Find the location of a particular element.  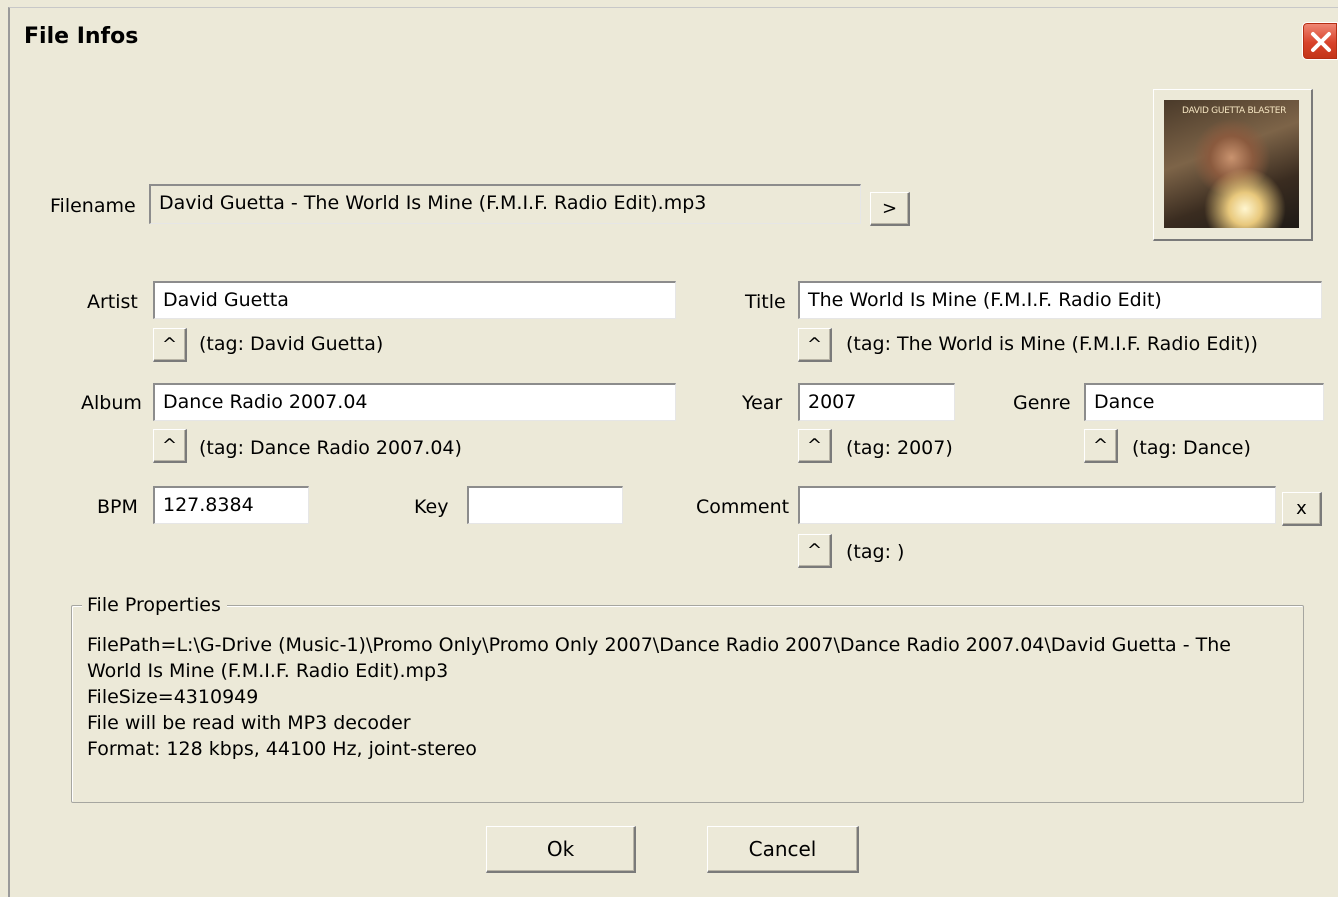

filename-label: Filename is located at coordinates (93, 206).